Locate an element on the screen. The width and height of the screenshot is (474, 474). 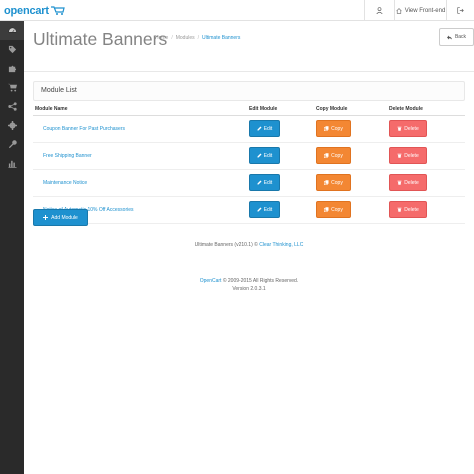
puzzle-icon is located at coordinates (12, 69).